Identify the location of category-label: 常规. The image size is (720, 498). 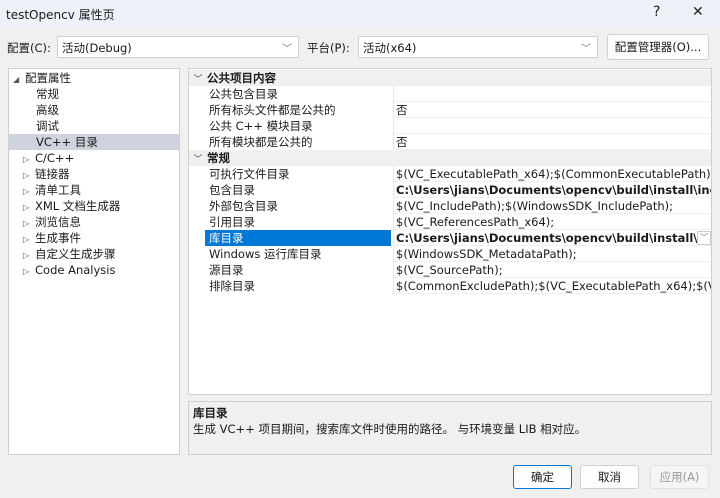
(218, 158).